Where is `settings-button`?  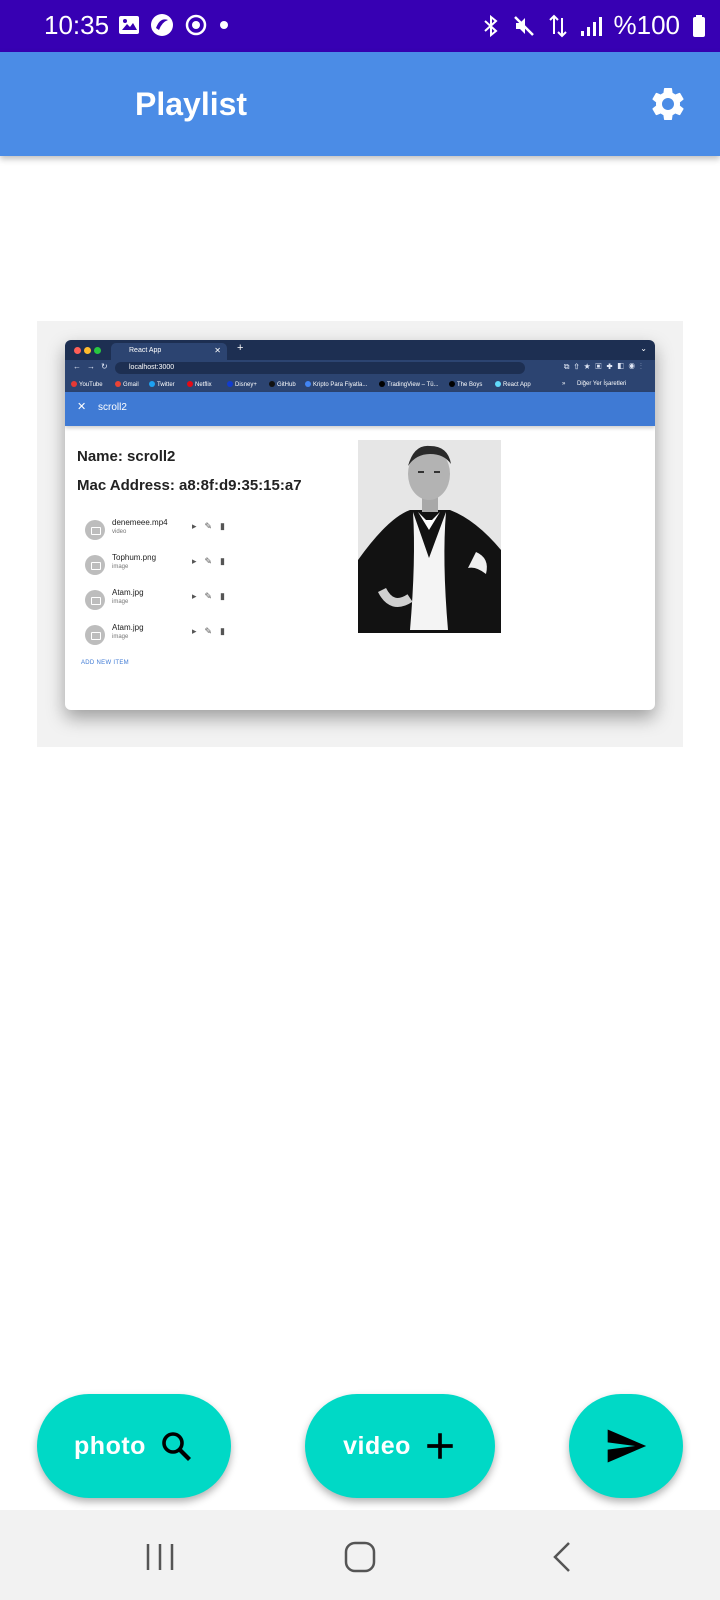 settings-button is located at coordinates (668, 104).